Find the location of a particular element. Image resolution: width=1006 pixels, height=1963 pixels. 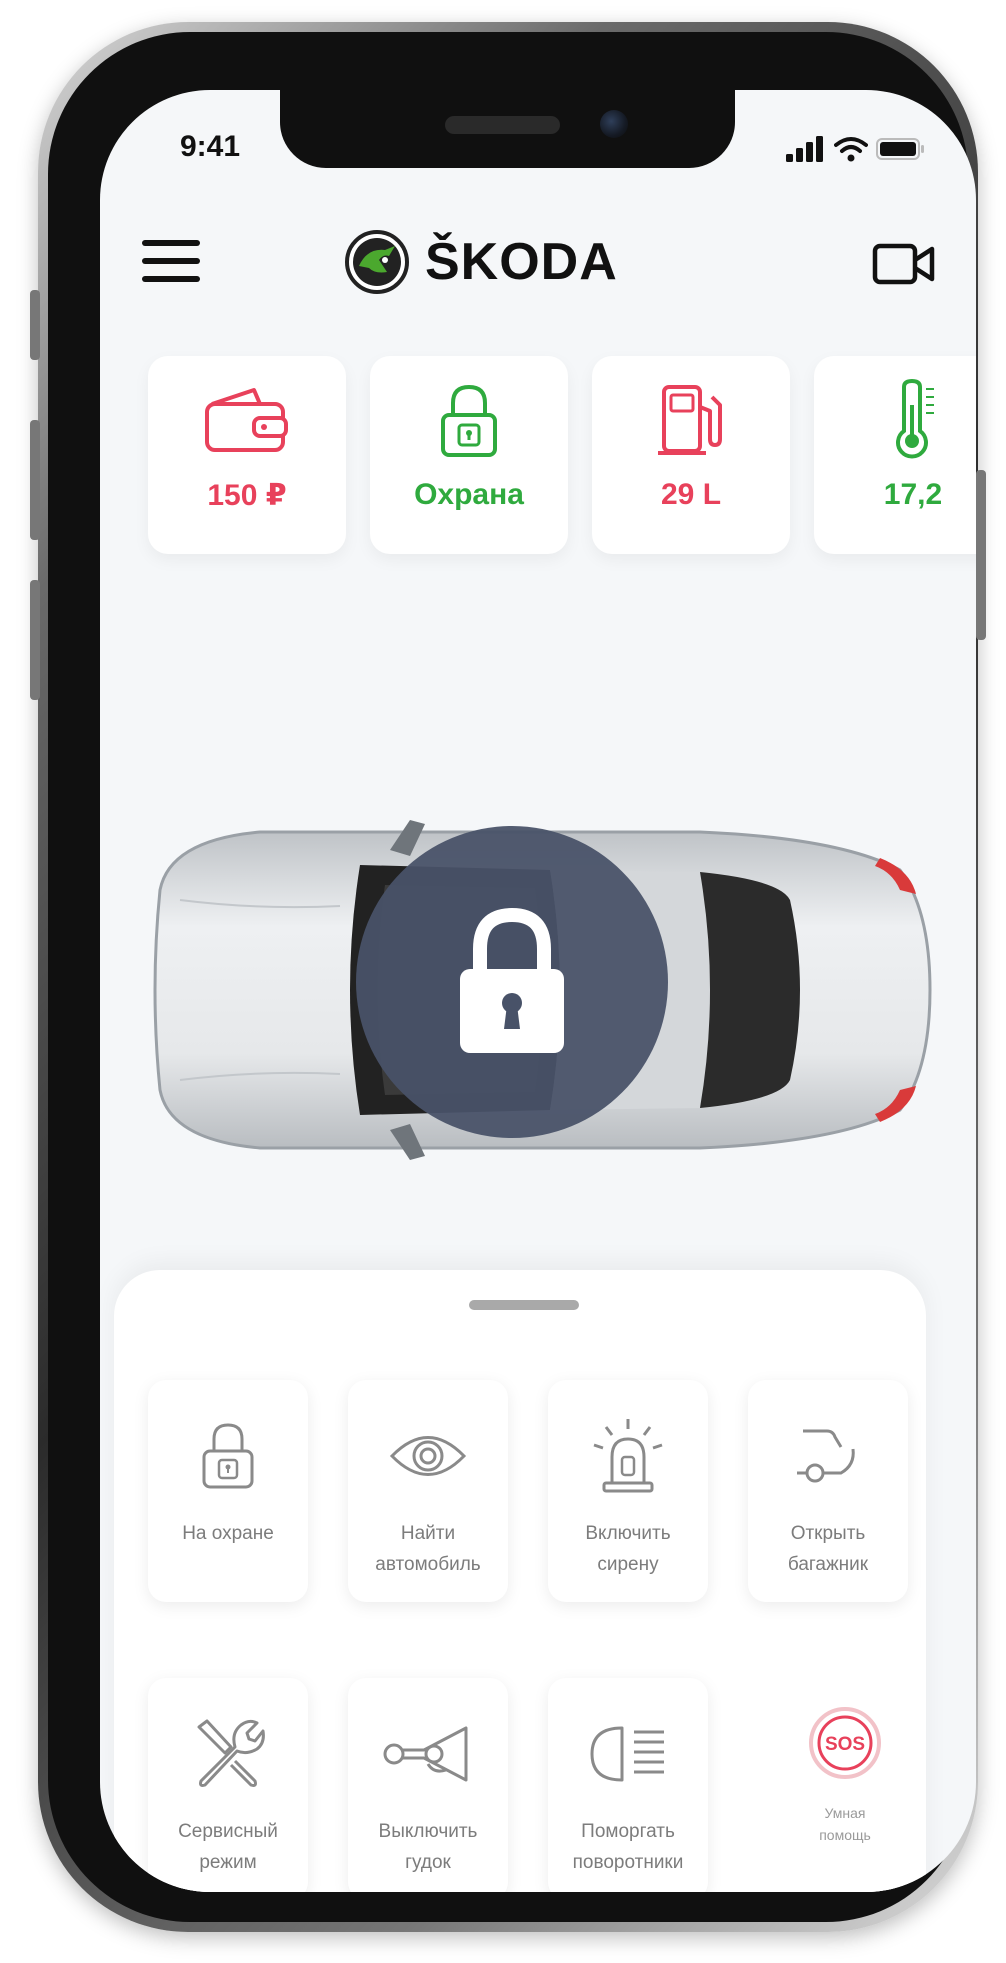

hazard-lights-button: Поморгать поворотники is located at coordinates (628, 1785).